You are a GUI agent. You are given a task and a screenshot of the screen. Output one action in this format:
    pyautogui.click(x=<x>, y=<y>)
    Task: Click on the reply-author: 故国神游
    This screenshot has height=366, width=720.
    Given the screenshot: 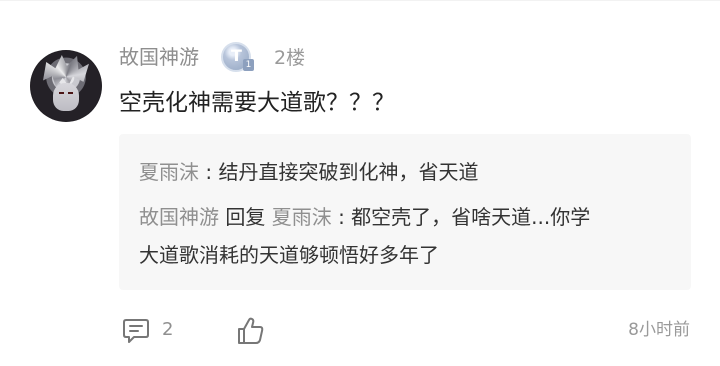 What is the action you would take?
    pyautogui.click(x=179, y=217)
    